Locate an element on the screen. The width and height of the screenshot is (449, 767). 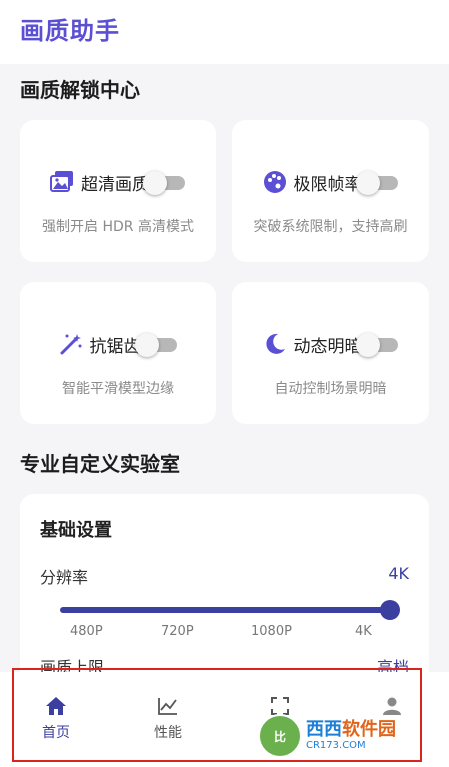
framerate-label: 极限帧率 is located at coordinates (327, 184).